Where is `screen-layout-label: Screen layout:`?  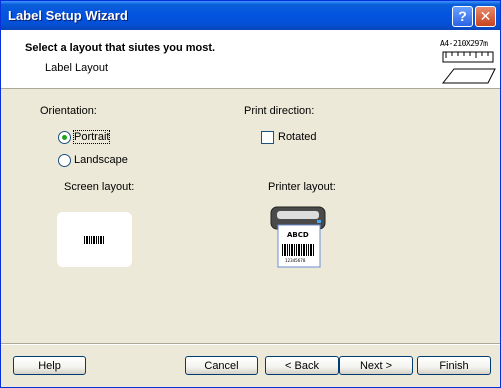
screen-layout-label: Screen layout: is located at coordinates (99, 187).